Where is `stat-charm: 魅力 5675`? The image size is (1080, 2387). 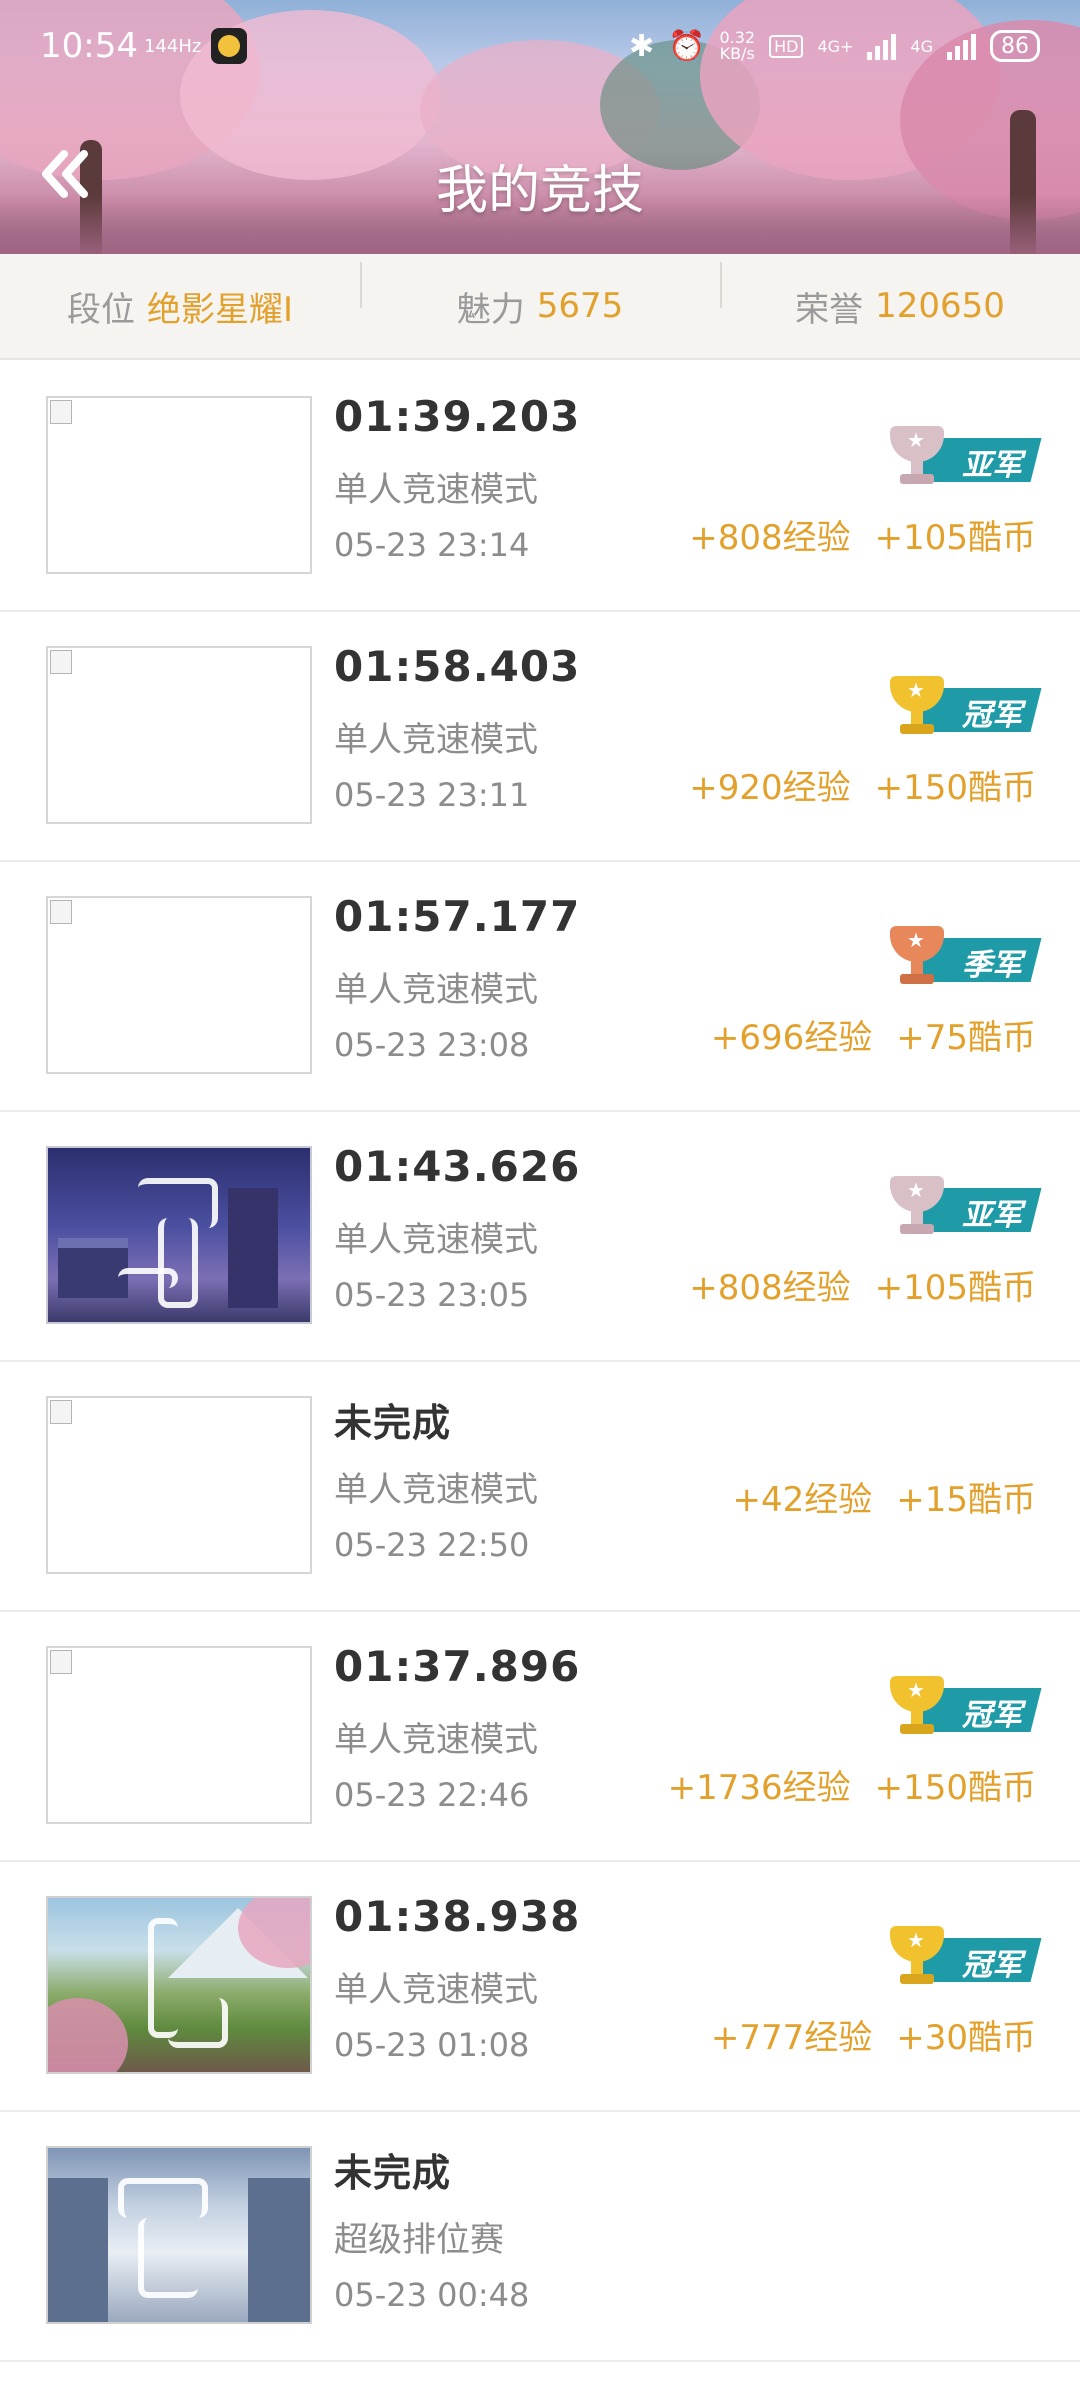
stat-charm: 魅力 5675 is located at coordinates (540, 296).